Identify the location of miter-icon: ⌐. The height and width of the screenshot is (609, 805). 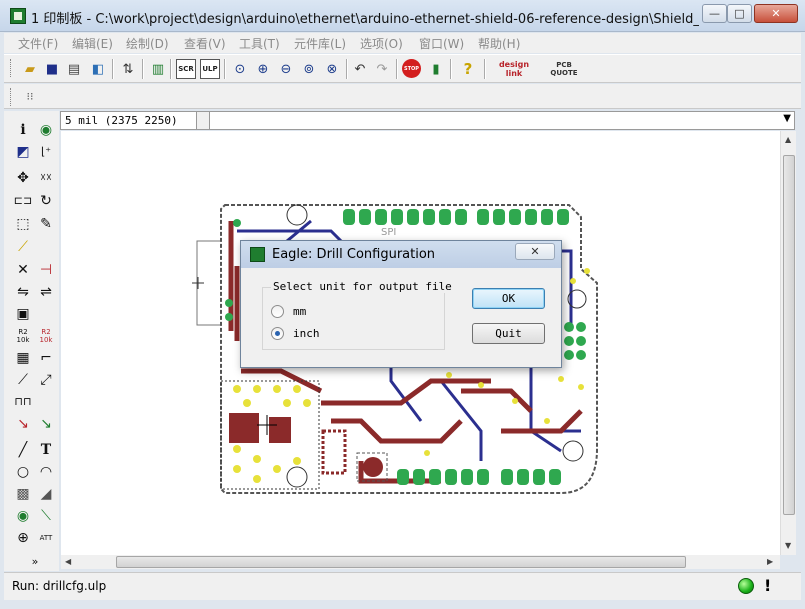
(46, 357).